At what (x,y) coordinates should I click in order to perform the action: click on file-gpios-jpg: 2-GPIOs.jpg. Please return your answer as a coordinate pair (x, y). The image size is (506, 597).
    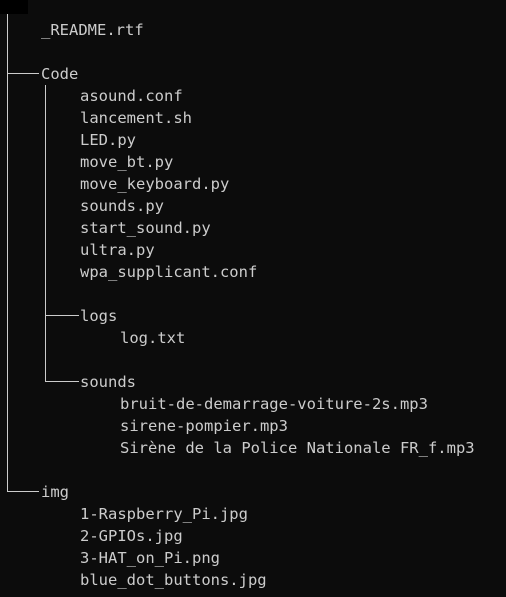
    Looking at the image, I should click on (131, 536).